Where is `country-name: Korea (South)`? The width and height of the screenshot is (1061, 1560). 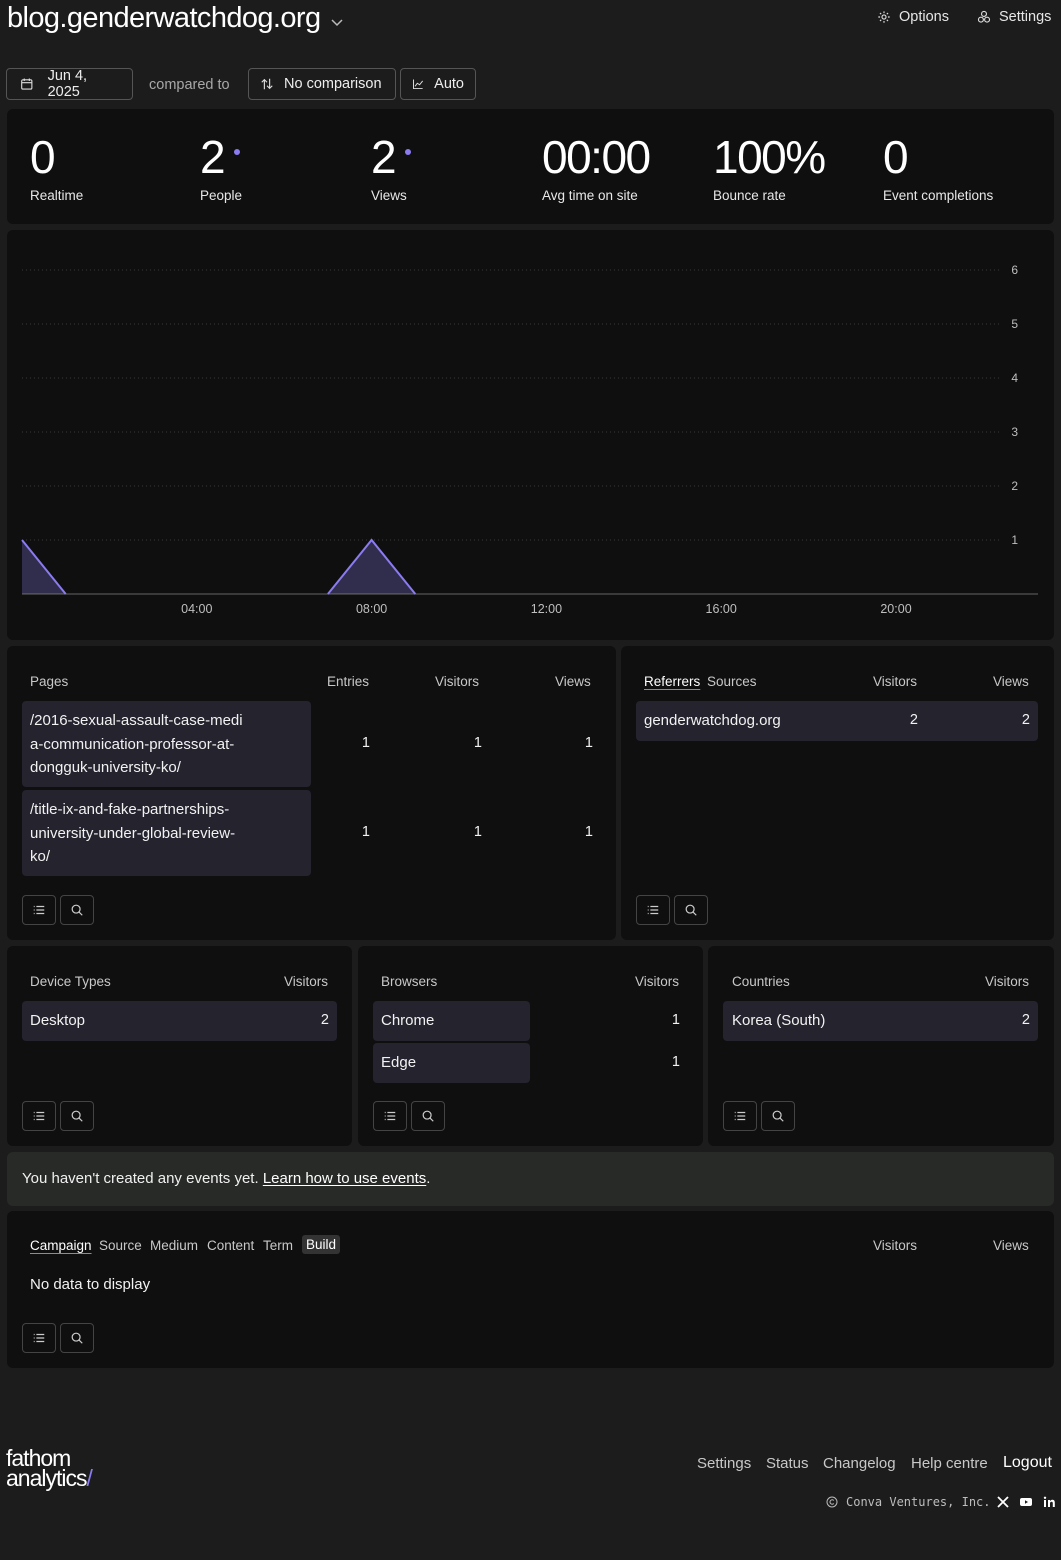 country-name: Korea (South) is located at coordinates (778, 1021).